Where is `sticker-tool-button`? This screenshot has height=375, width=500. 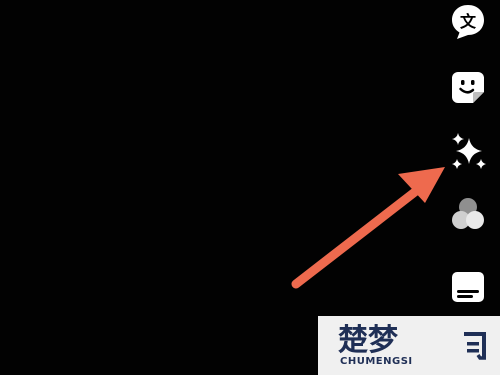
sticker-tool-button is located at coordinates (468, 87).